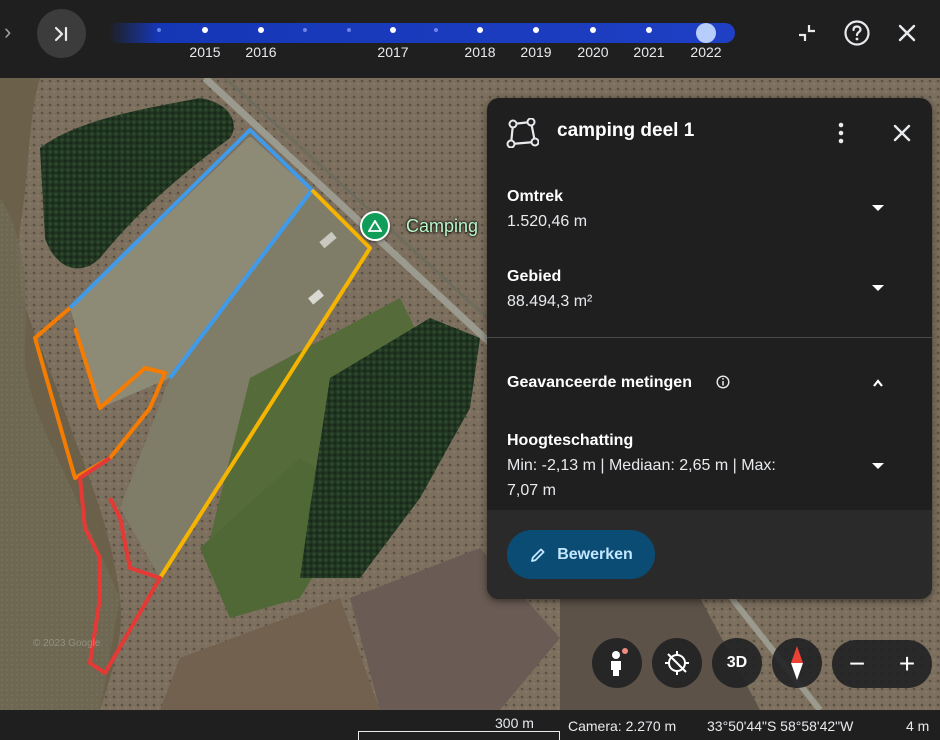 This screenshot has width=940, height=740. I want to click on timeline-track, so click(421, 33).